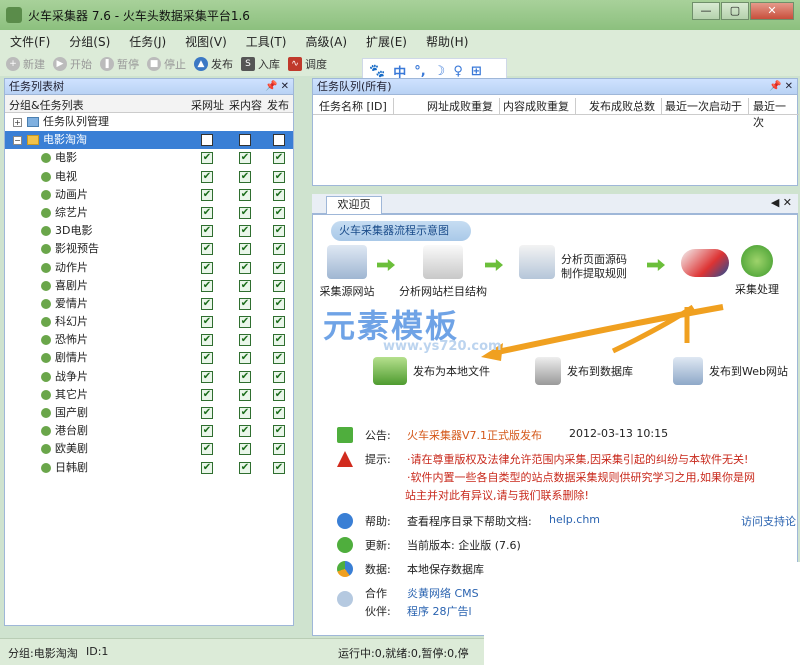  What do you see at coordinates (625, 106) in the screenshot?
I see `qcol-publish: 发布成败总数` at bounding box center [625, 106].